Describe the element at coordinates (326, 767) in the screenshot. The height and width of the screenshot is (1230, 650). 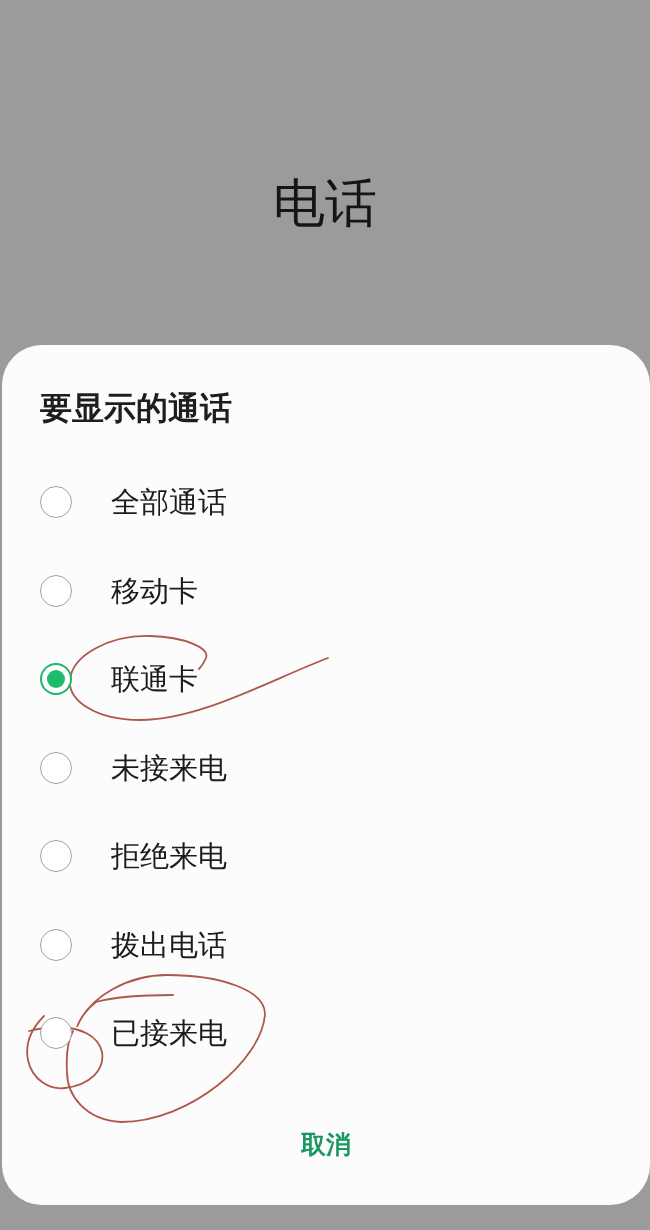
I see `radio-option: 未接来电` at that location.